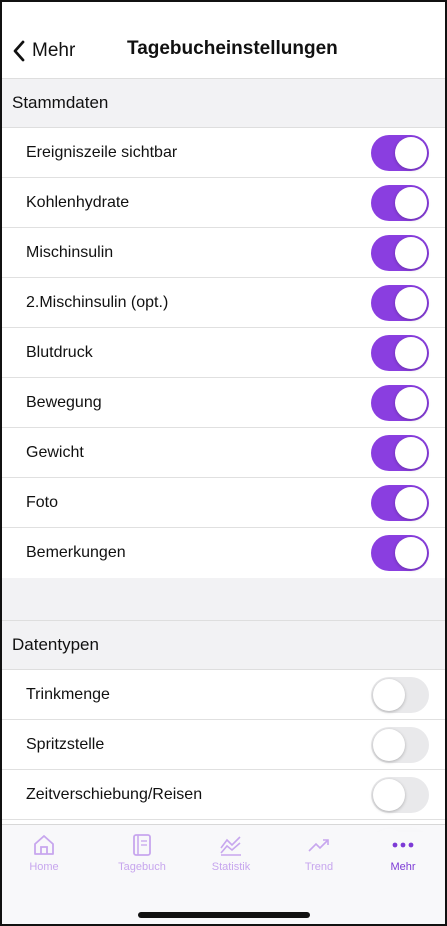 The width and height of the screenshot is (447, 926). Describe the element at coordinates (223, 745) in the screenshot. I see `settings-row: Spritzstelle` at that location.